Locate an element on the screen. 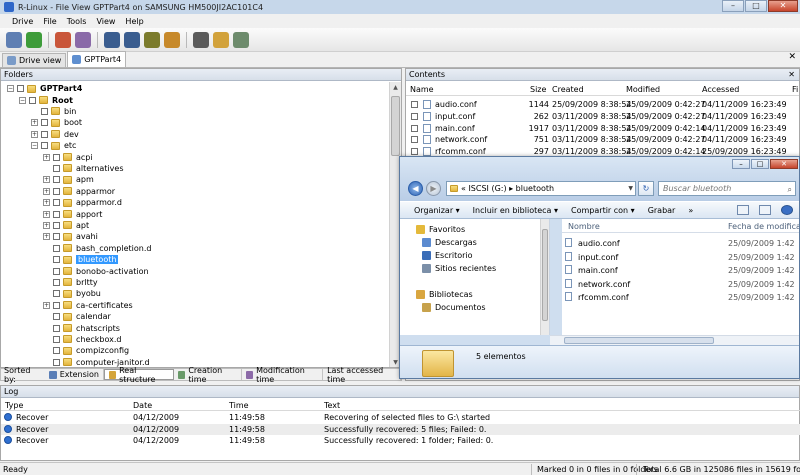  tree-item: + avahi is located at coordinates (70, 236).